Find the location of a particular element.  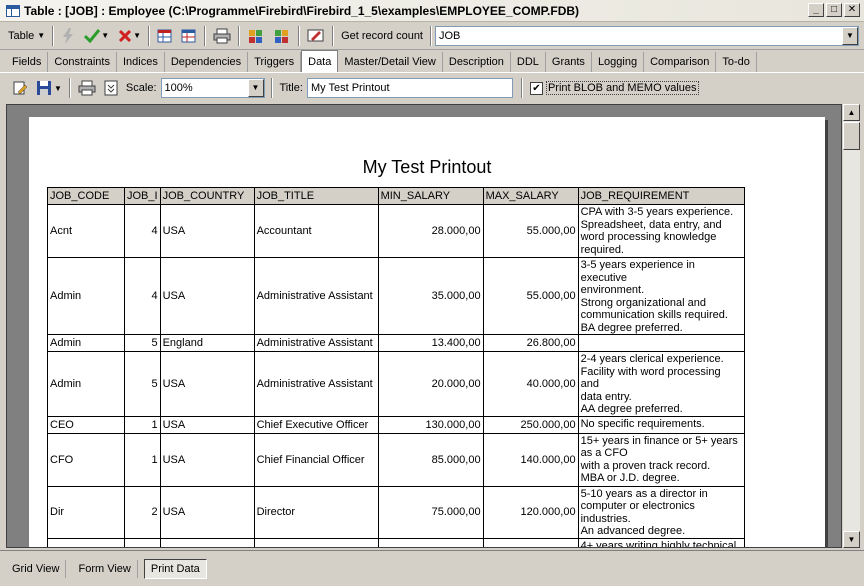

checkbox-checked-icon: ✔ is located at coordinates (536, 88).